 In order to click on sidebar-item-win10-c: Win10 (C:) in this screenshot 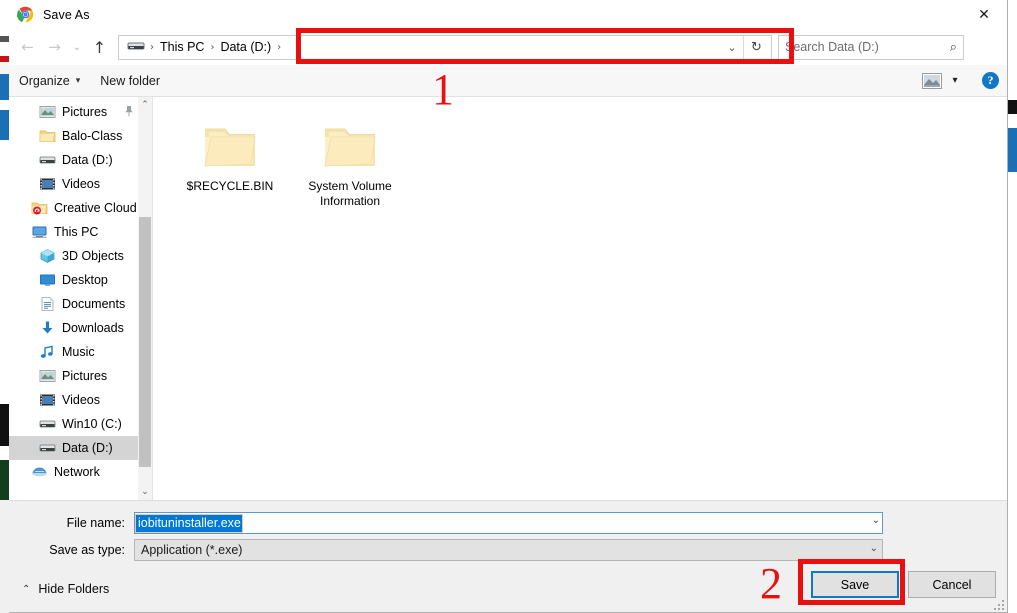, I will do `click(80, 424)`.